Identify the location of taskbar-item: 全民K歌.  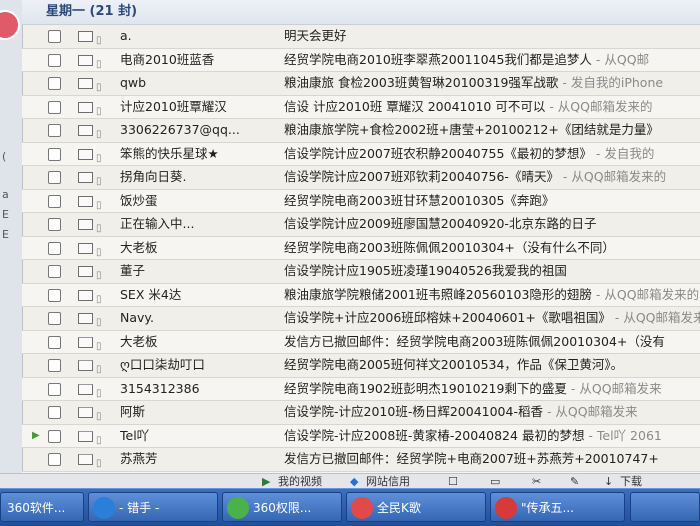
(416, 507).